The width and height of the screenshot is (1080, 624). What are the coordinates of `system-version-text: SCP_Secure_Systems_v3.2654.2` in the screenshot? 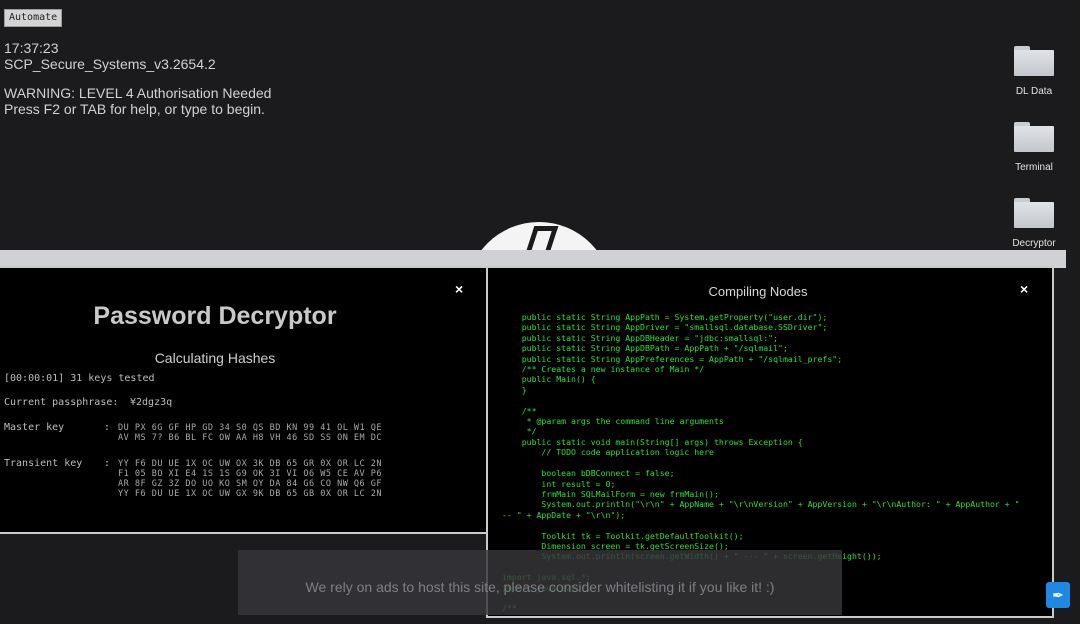 It's located at (110, 64).